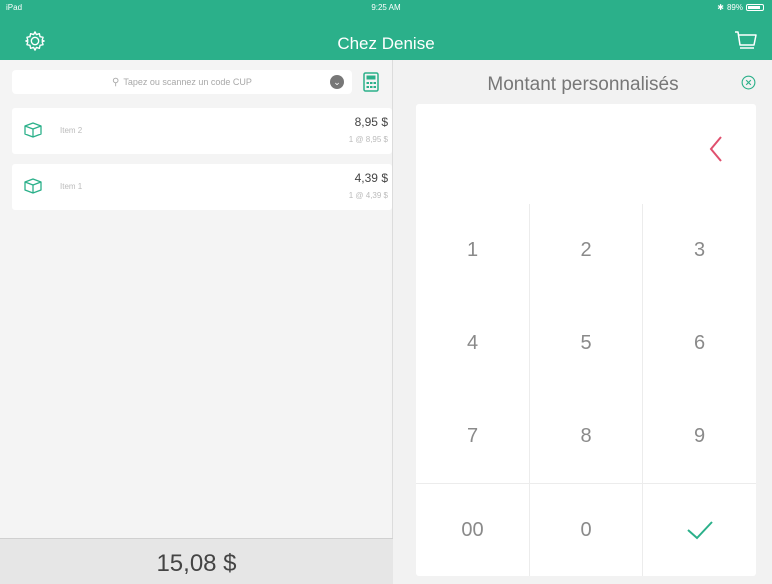 Image resolution: width=772 pixels, height=584 pixels. What do you see at coordinates (699, 343) in the screenshot?
I see `key-6: 6` at bounding box center [699, 343].